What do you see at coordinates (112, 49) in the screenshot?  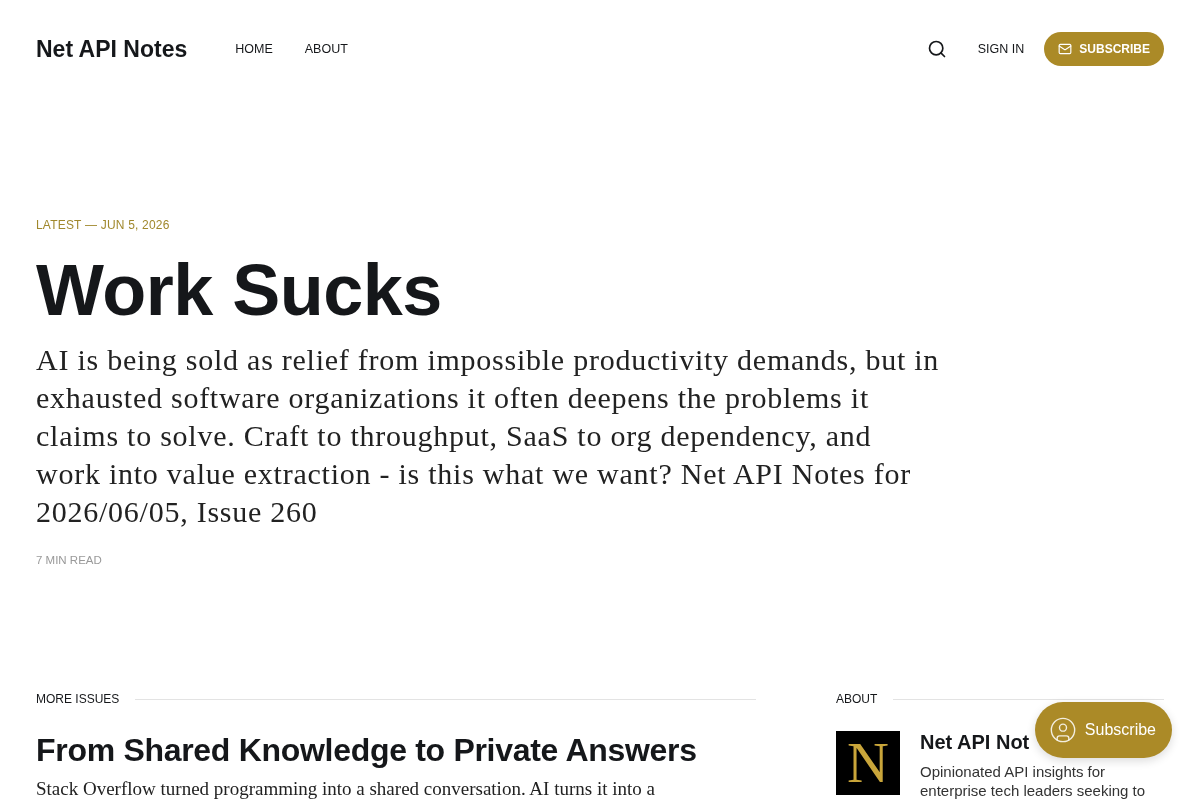 I see `site-logo: Net API Notes` at bounding box center [112, 49].